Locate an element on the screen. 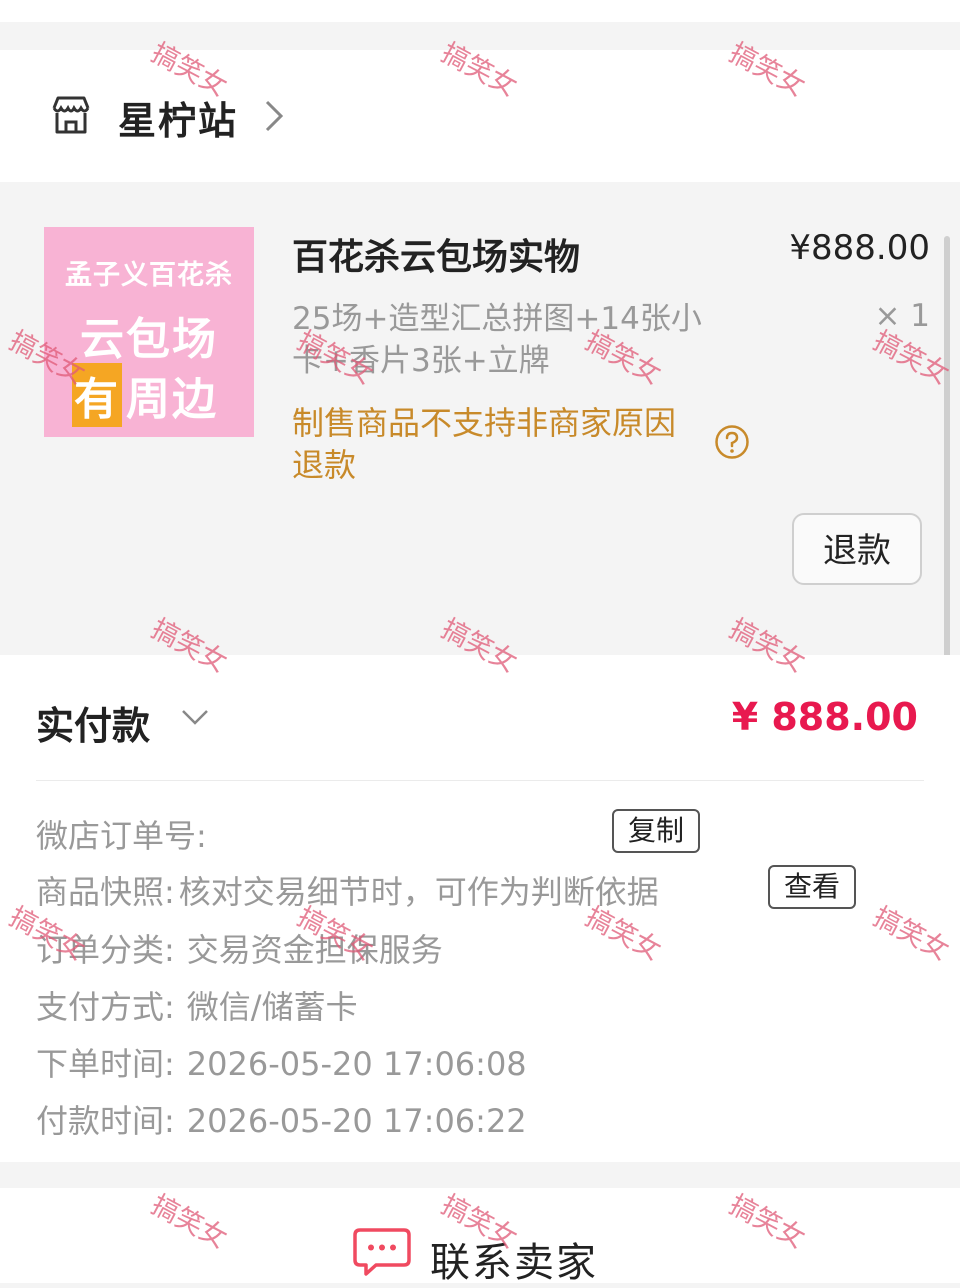 This screenshot has height=1288, width=960. store-header: 星柠站 is located at coordinates (480, 116).